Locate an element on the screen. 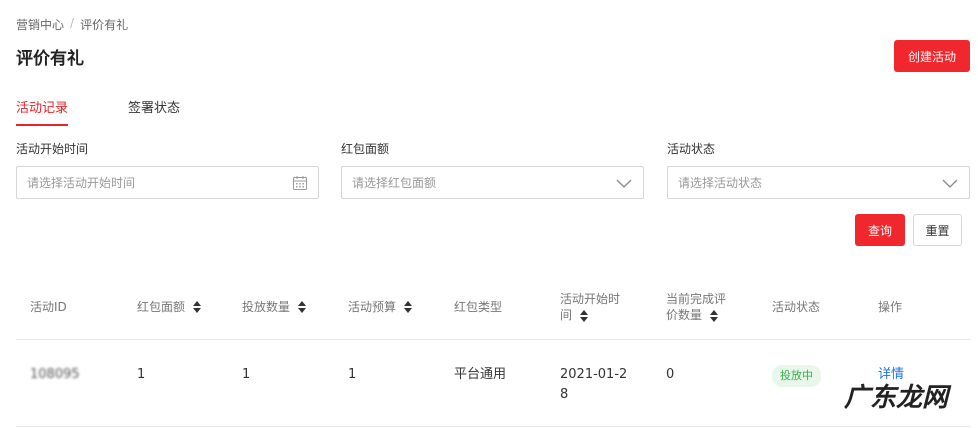 Image resolution: width=978 pixels, height=428 pixels. cell-amount: 1 is located at coordinates (141, 374).